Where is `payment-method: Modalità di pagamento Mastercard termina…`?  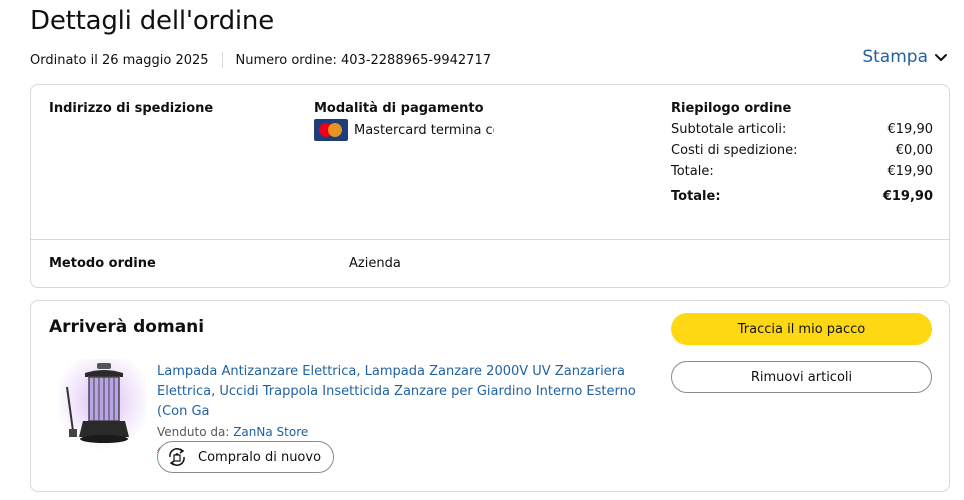 payment-method: Modalità di pagamento Mastercard termina… is located at coordinates (404, 121).